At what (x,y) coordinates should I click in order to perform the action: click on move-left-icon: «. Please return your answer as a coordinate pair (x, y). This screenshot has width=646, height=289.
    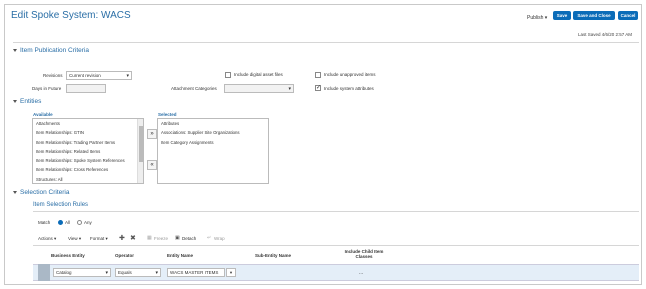
    Looking at the image, I should click on (152, 165).